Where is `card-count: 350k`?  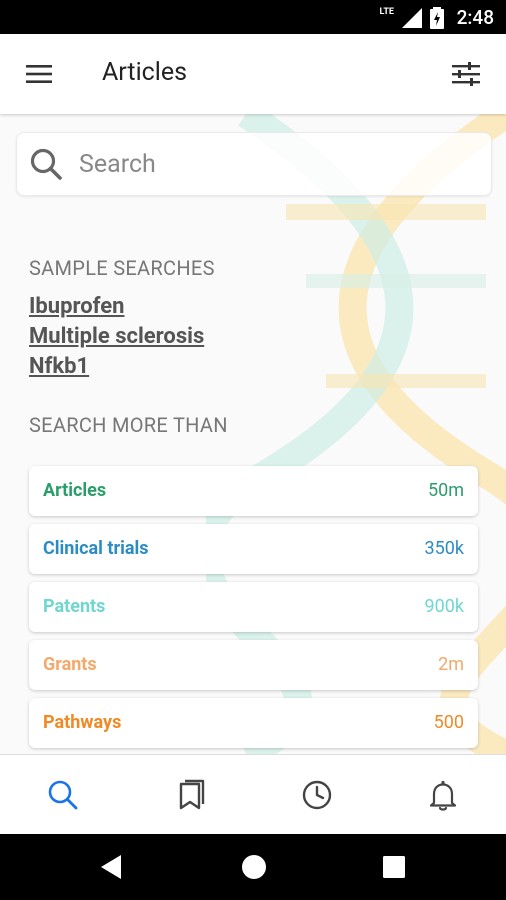
card-count: 350k is located at coordinates (444, 548).